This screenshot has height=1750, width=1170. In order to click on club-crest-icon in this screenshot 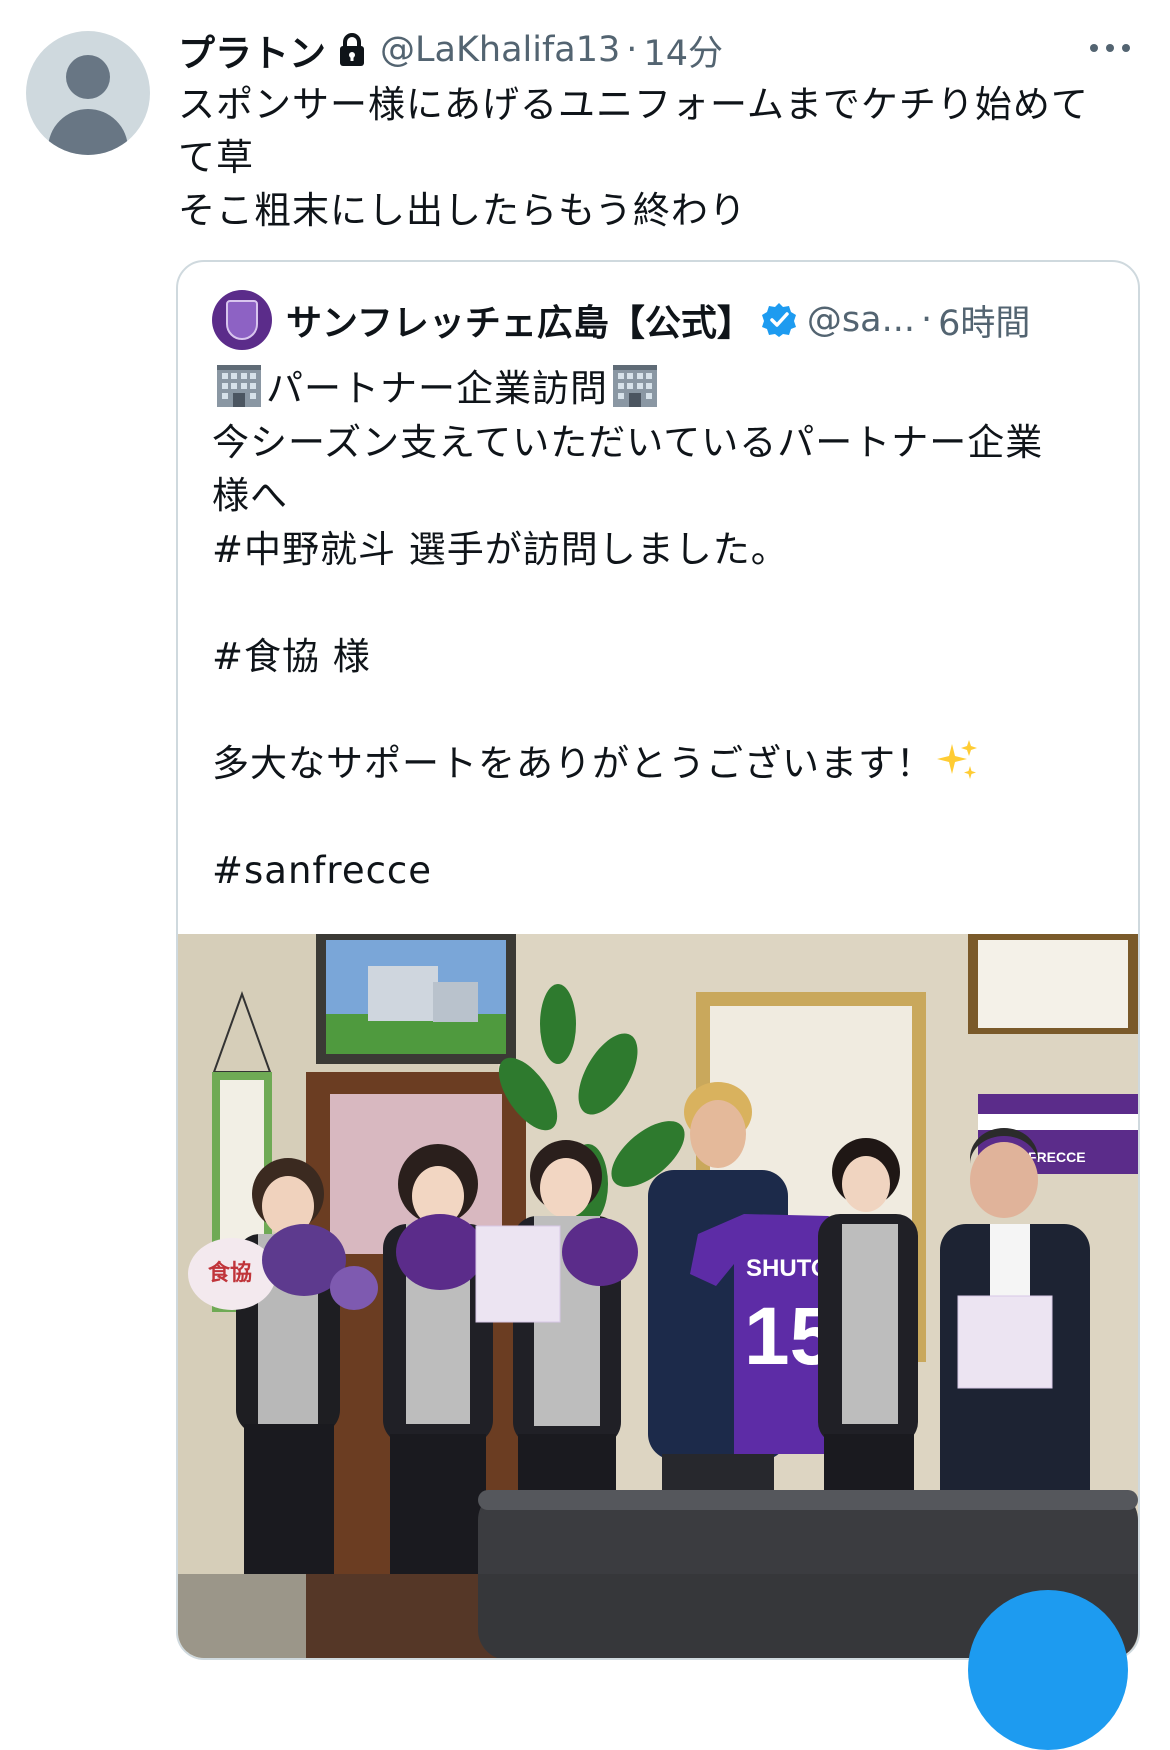, I will do `click(242, 320)`.